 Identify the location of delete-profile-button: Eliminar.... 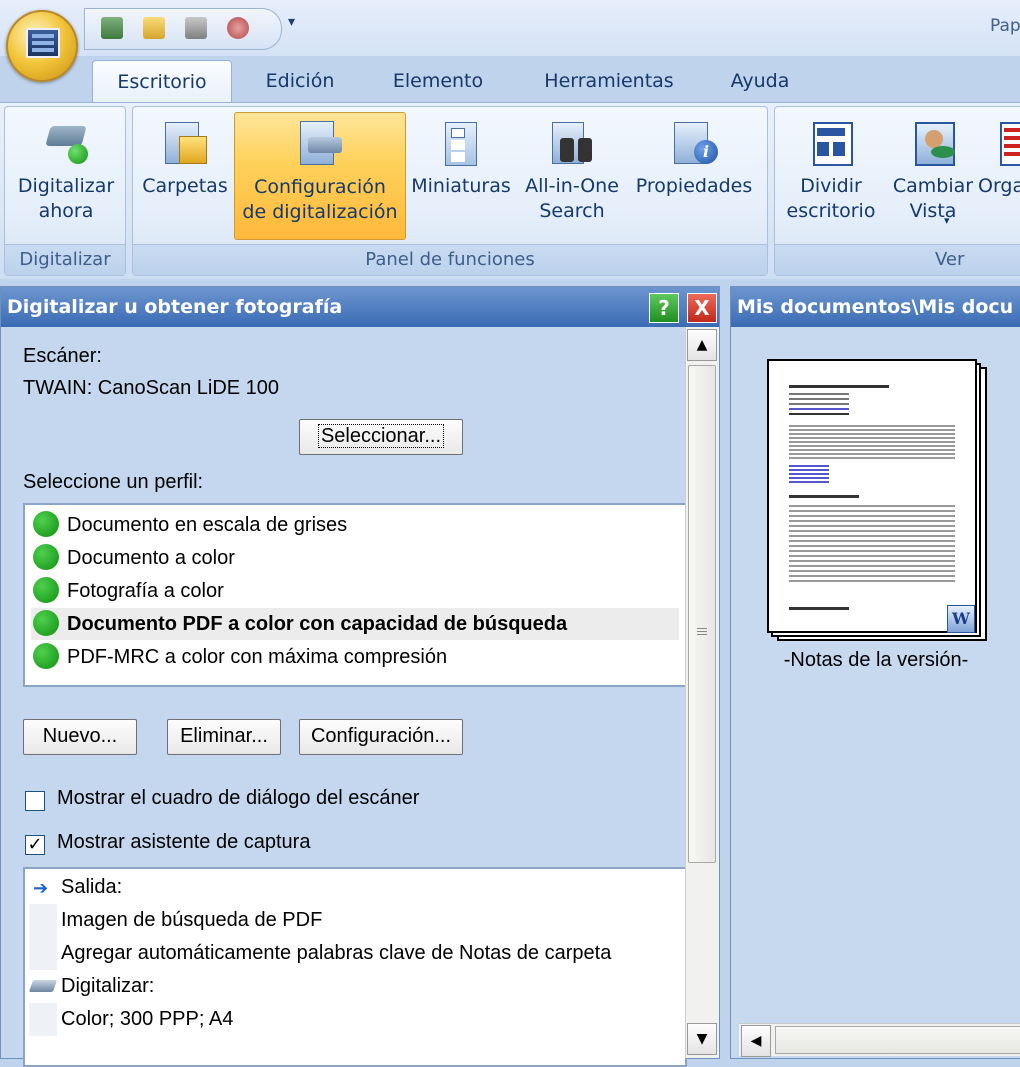
(224, 737).